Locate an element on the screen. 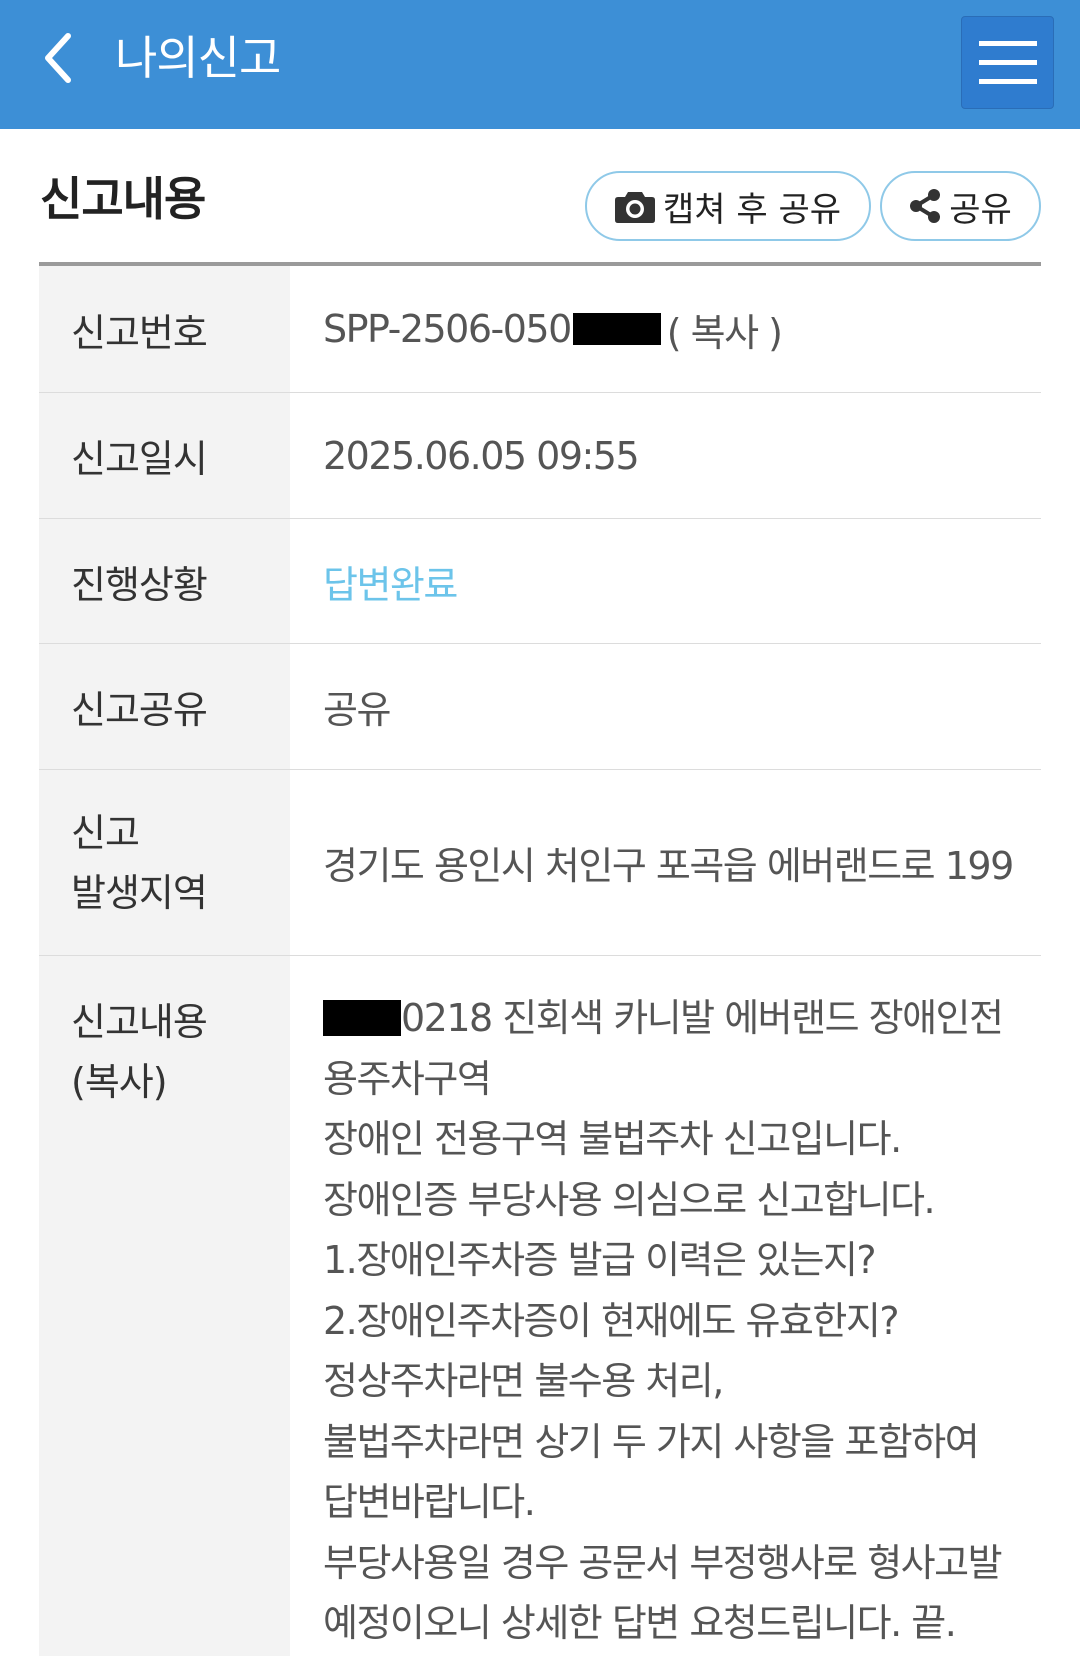 The height and width of the screenshot is (1656, 1080). report-location-label: 신고 발생지역 is located at coordinates (164, 862).